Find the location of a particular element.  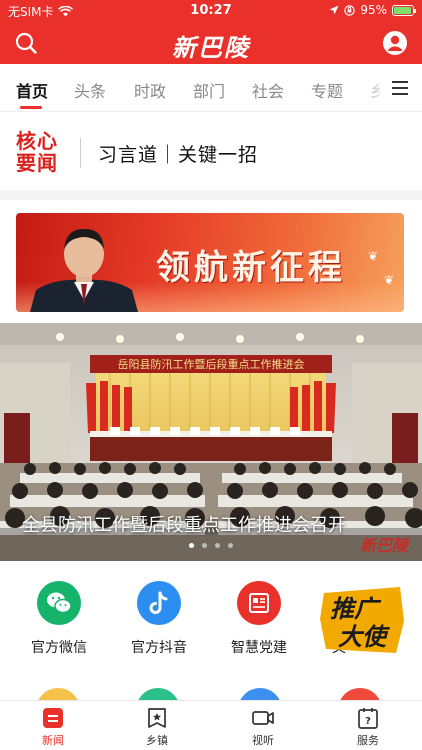

core-news-headline: 核心 要闻 习言道｜关键一招 is located at coordinates (211, 151).